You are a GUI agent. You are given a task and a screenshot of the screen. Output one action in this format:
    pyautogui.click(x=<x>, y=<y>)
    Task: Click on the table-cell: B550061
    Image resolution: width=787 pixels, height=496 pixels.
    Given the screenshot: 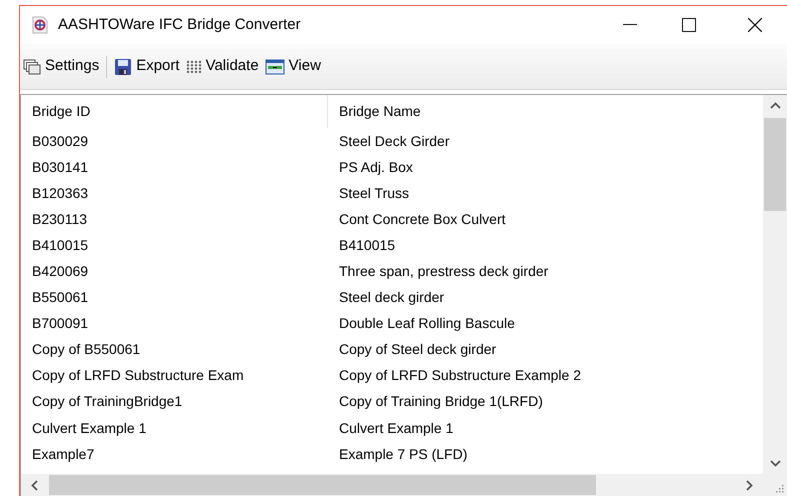 What is the action you would take?
    pyautogui.click(x=60, y=297)
    